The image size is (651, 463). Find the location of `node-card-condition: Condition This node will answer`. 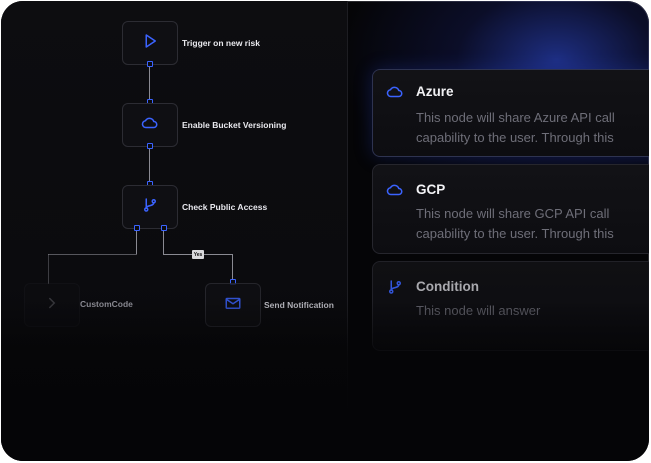

node-card-condition: Condition This node will answer is located at coordinates (510, 306).